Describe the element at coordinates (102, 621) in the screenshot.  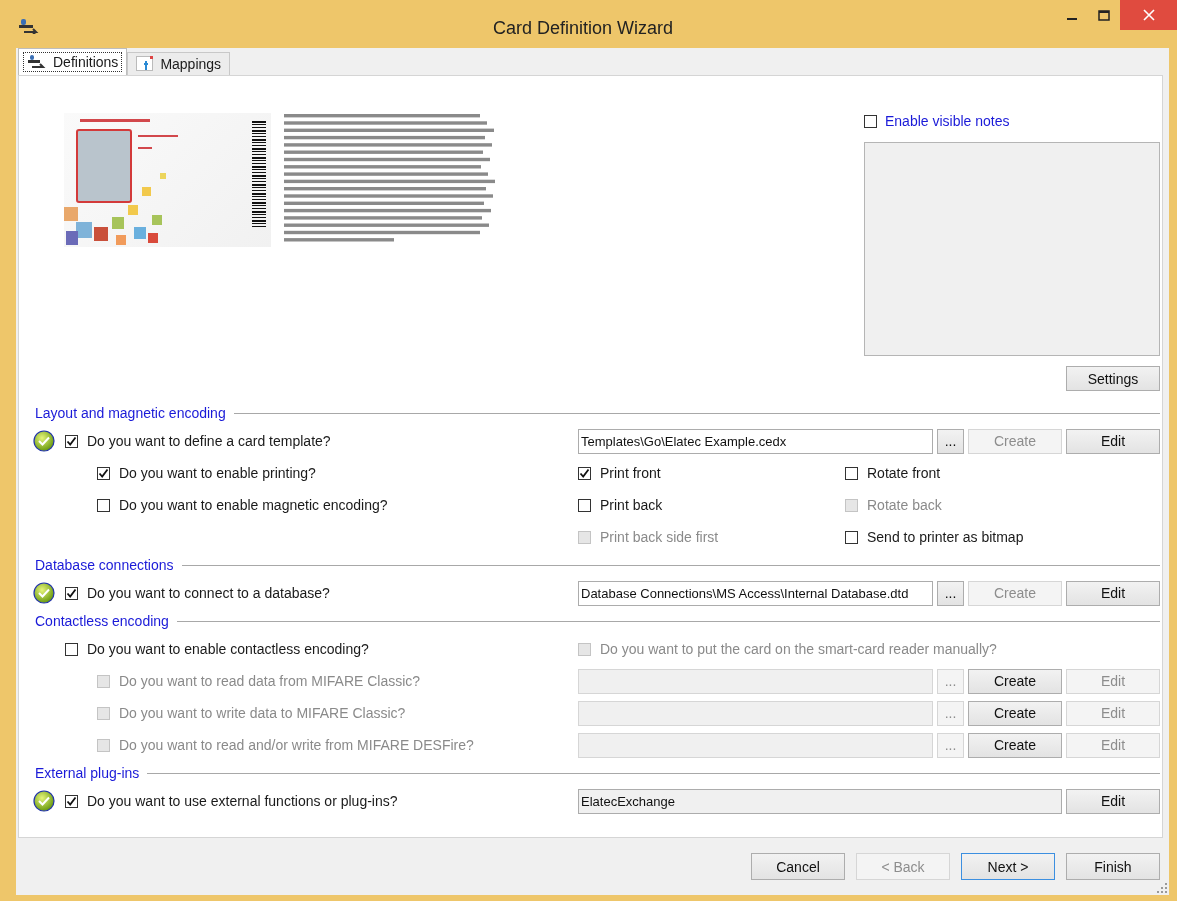
I see `section-title: Contactless encoding` at that location.